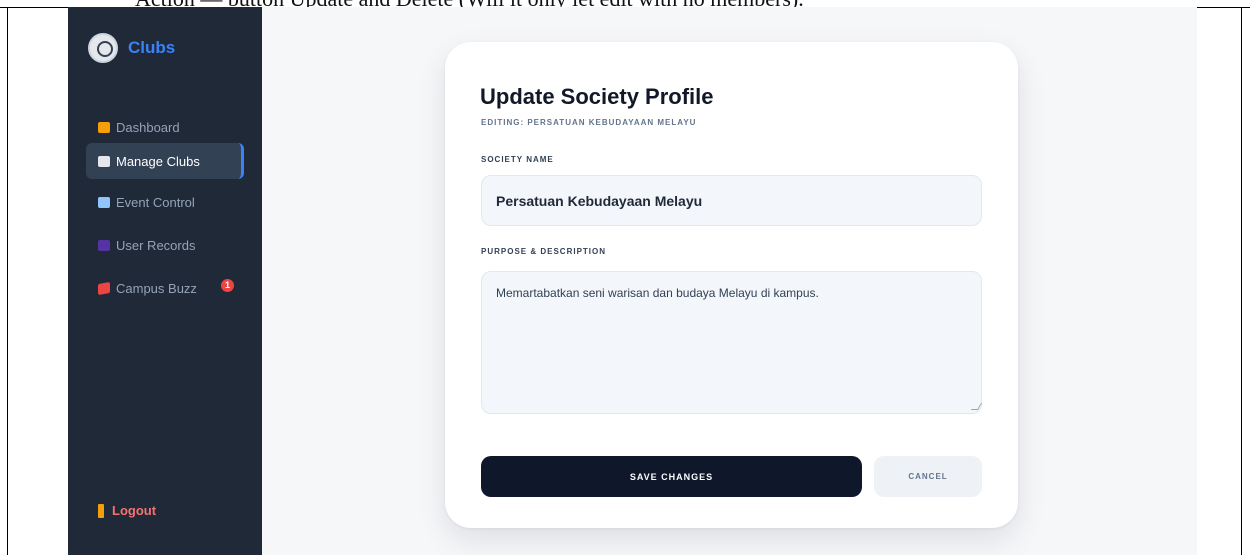 This screenshot has height=555, width=1250. Describe the element at coordinates (158, 161) in the screenshot. I see `sidebar-item-label: Manage Clubs` at that location.